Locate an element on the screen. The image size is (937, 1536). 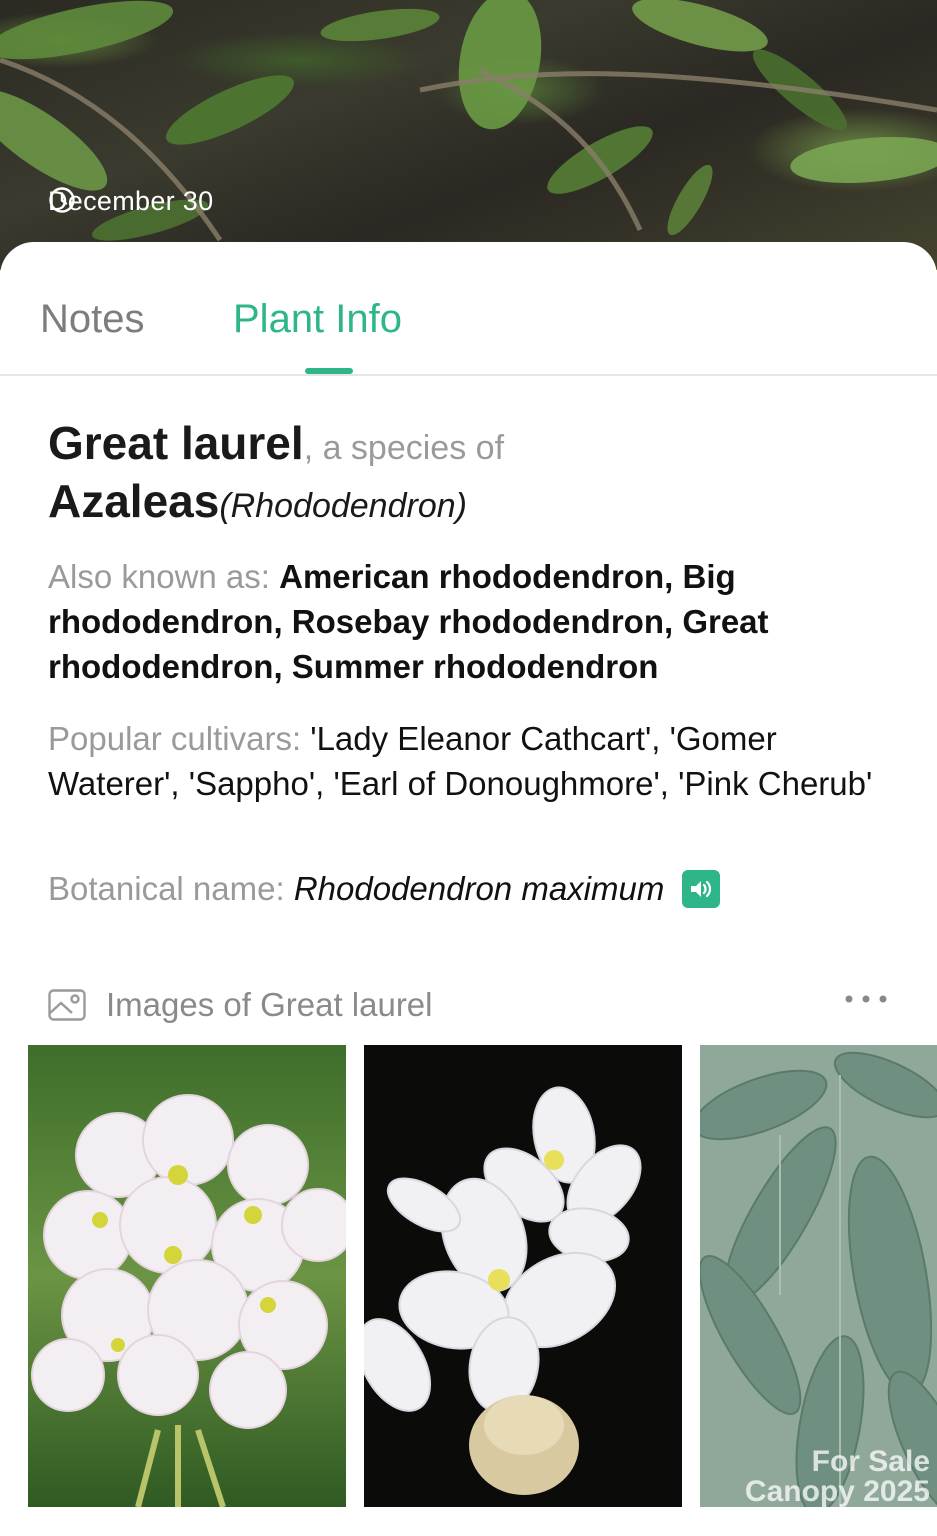
watermark: For Sale Canopy 2025 is located at coordinates (837, 1477).